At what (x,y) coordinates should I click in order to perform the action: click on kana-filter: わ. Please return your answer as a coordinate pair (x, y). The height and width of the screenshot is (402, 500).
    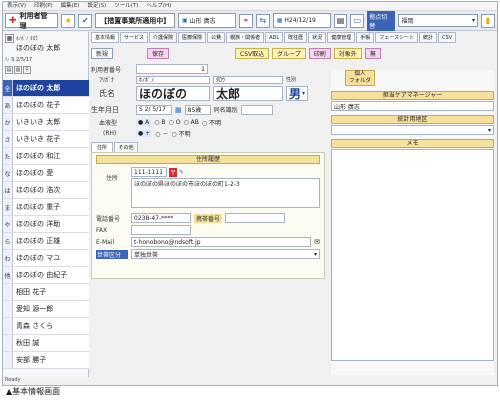
    Looking at the image, I should click on (8, 258).